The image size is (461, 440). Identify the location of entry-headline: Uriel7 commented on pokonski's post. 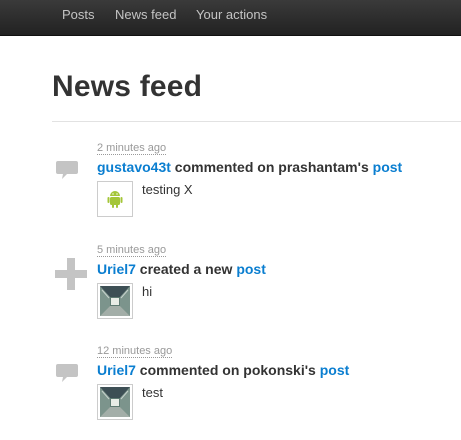
(223, 370).